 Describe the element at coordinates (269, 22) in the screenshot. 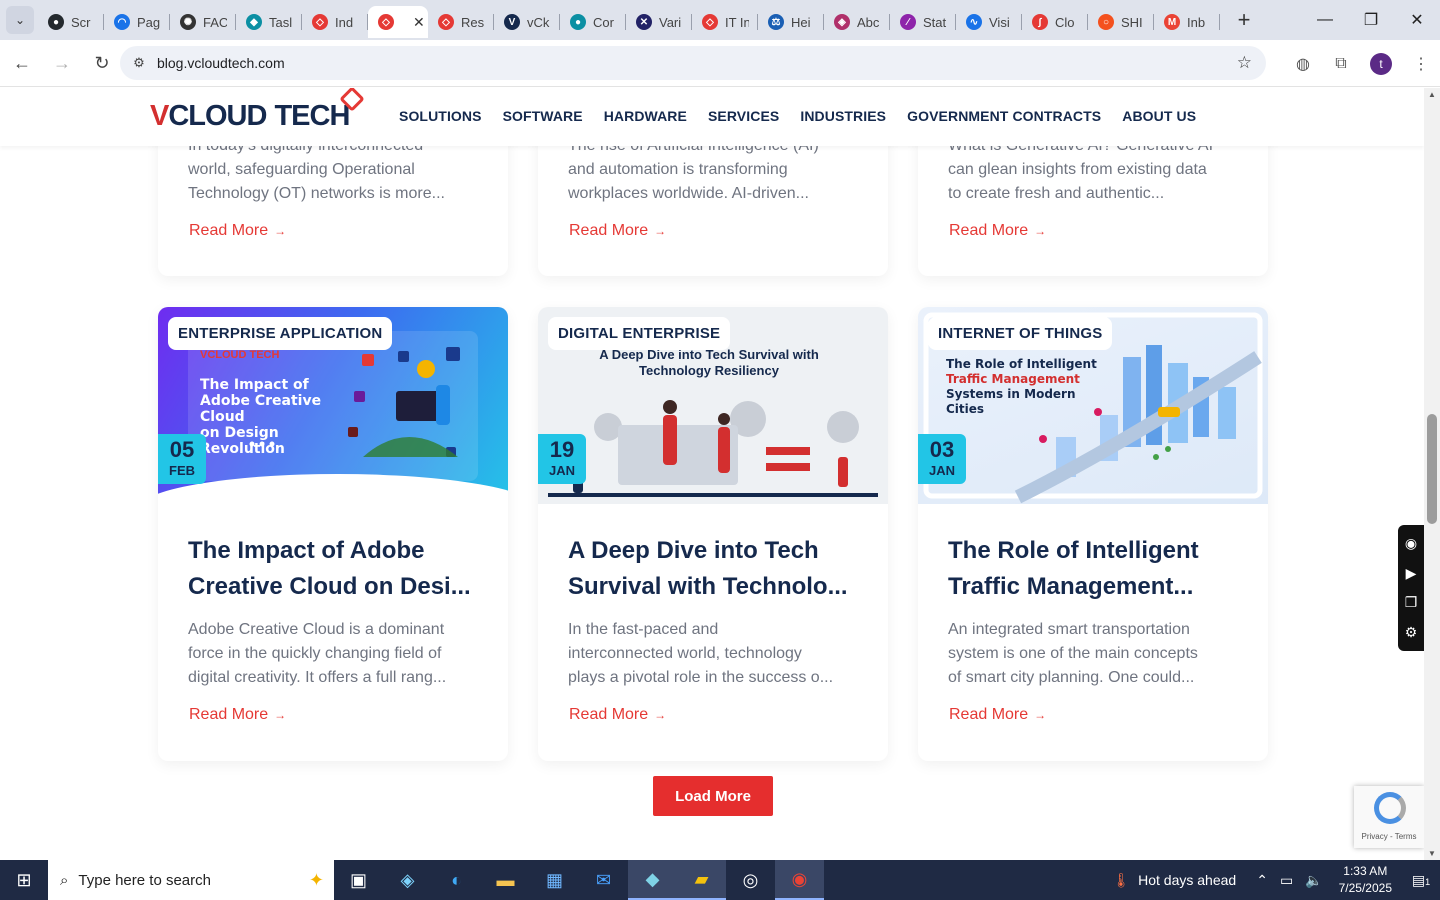

I see `tab-3: ◆ Tasl` at that location.